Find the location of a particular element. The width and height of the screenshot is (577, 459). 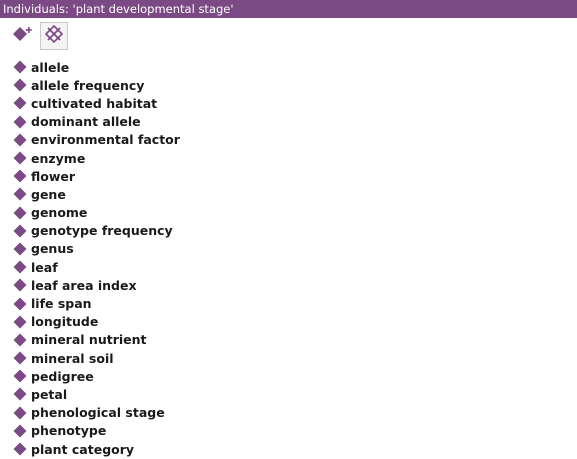

individual-label: mineral soil is located at coordinates (72, 358).